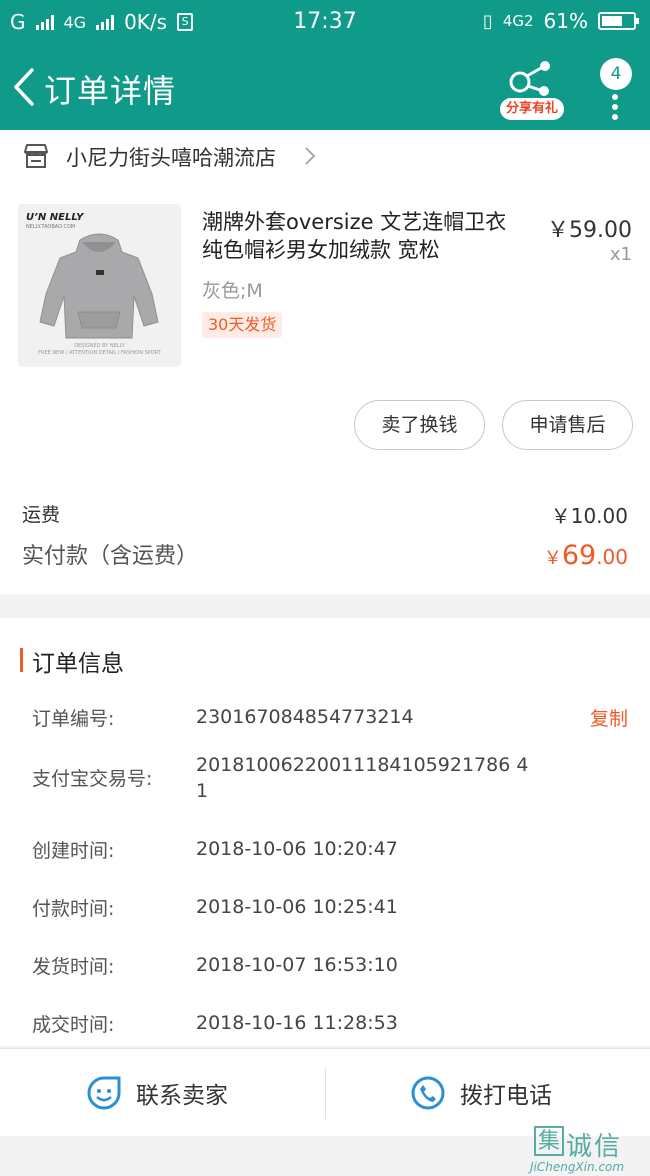  Describe the element at coordinates (589, 516) in the screenshot. I see `shipping-fee-value: ￥10.00` at that location.